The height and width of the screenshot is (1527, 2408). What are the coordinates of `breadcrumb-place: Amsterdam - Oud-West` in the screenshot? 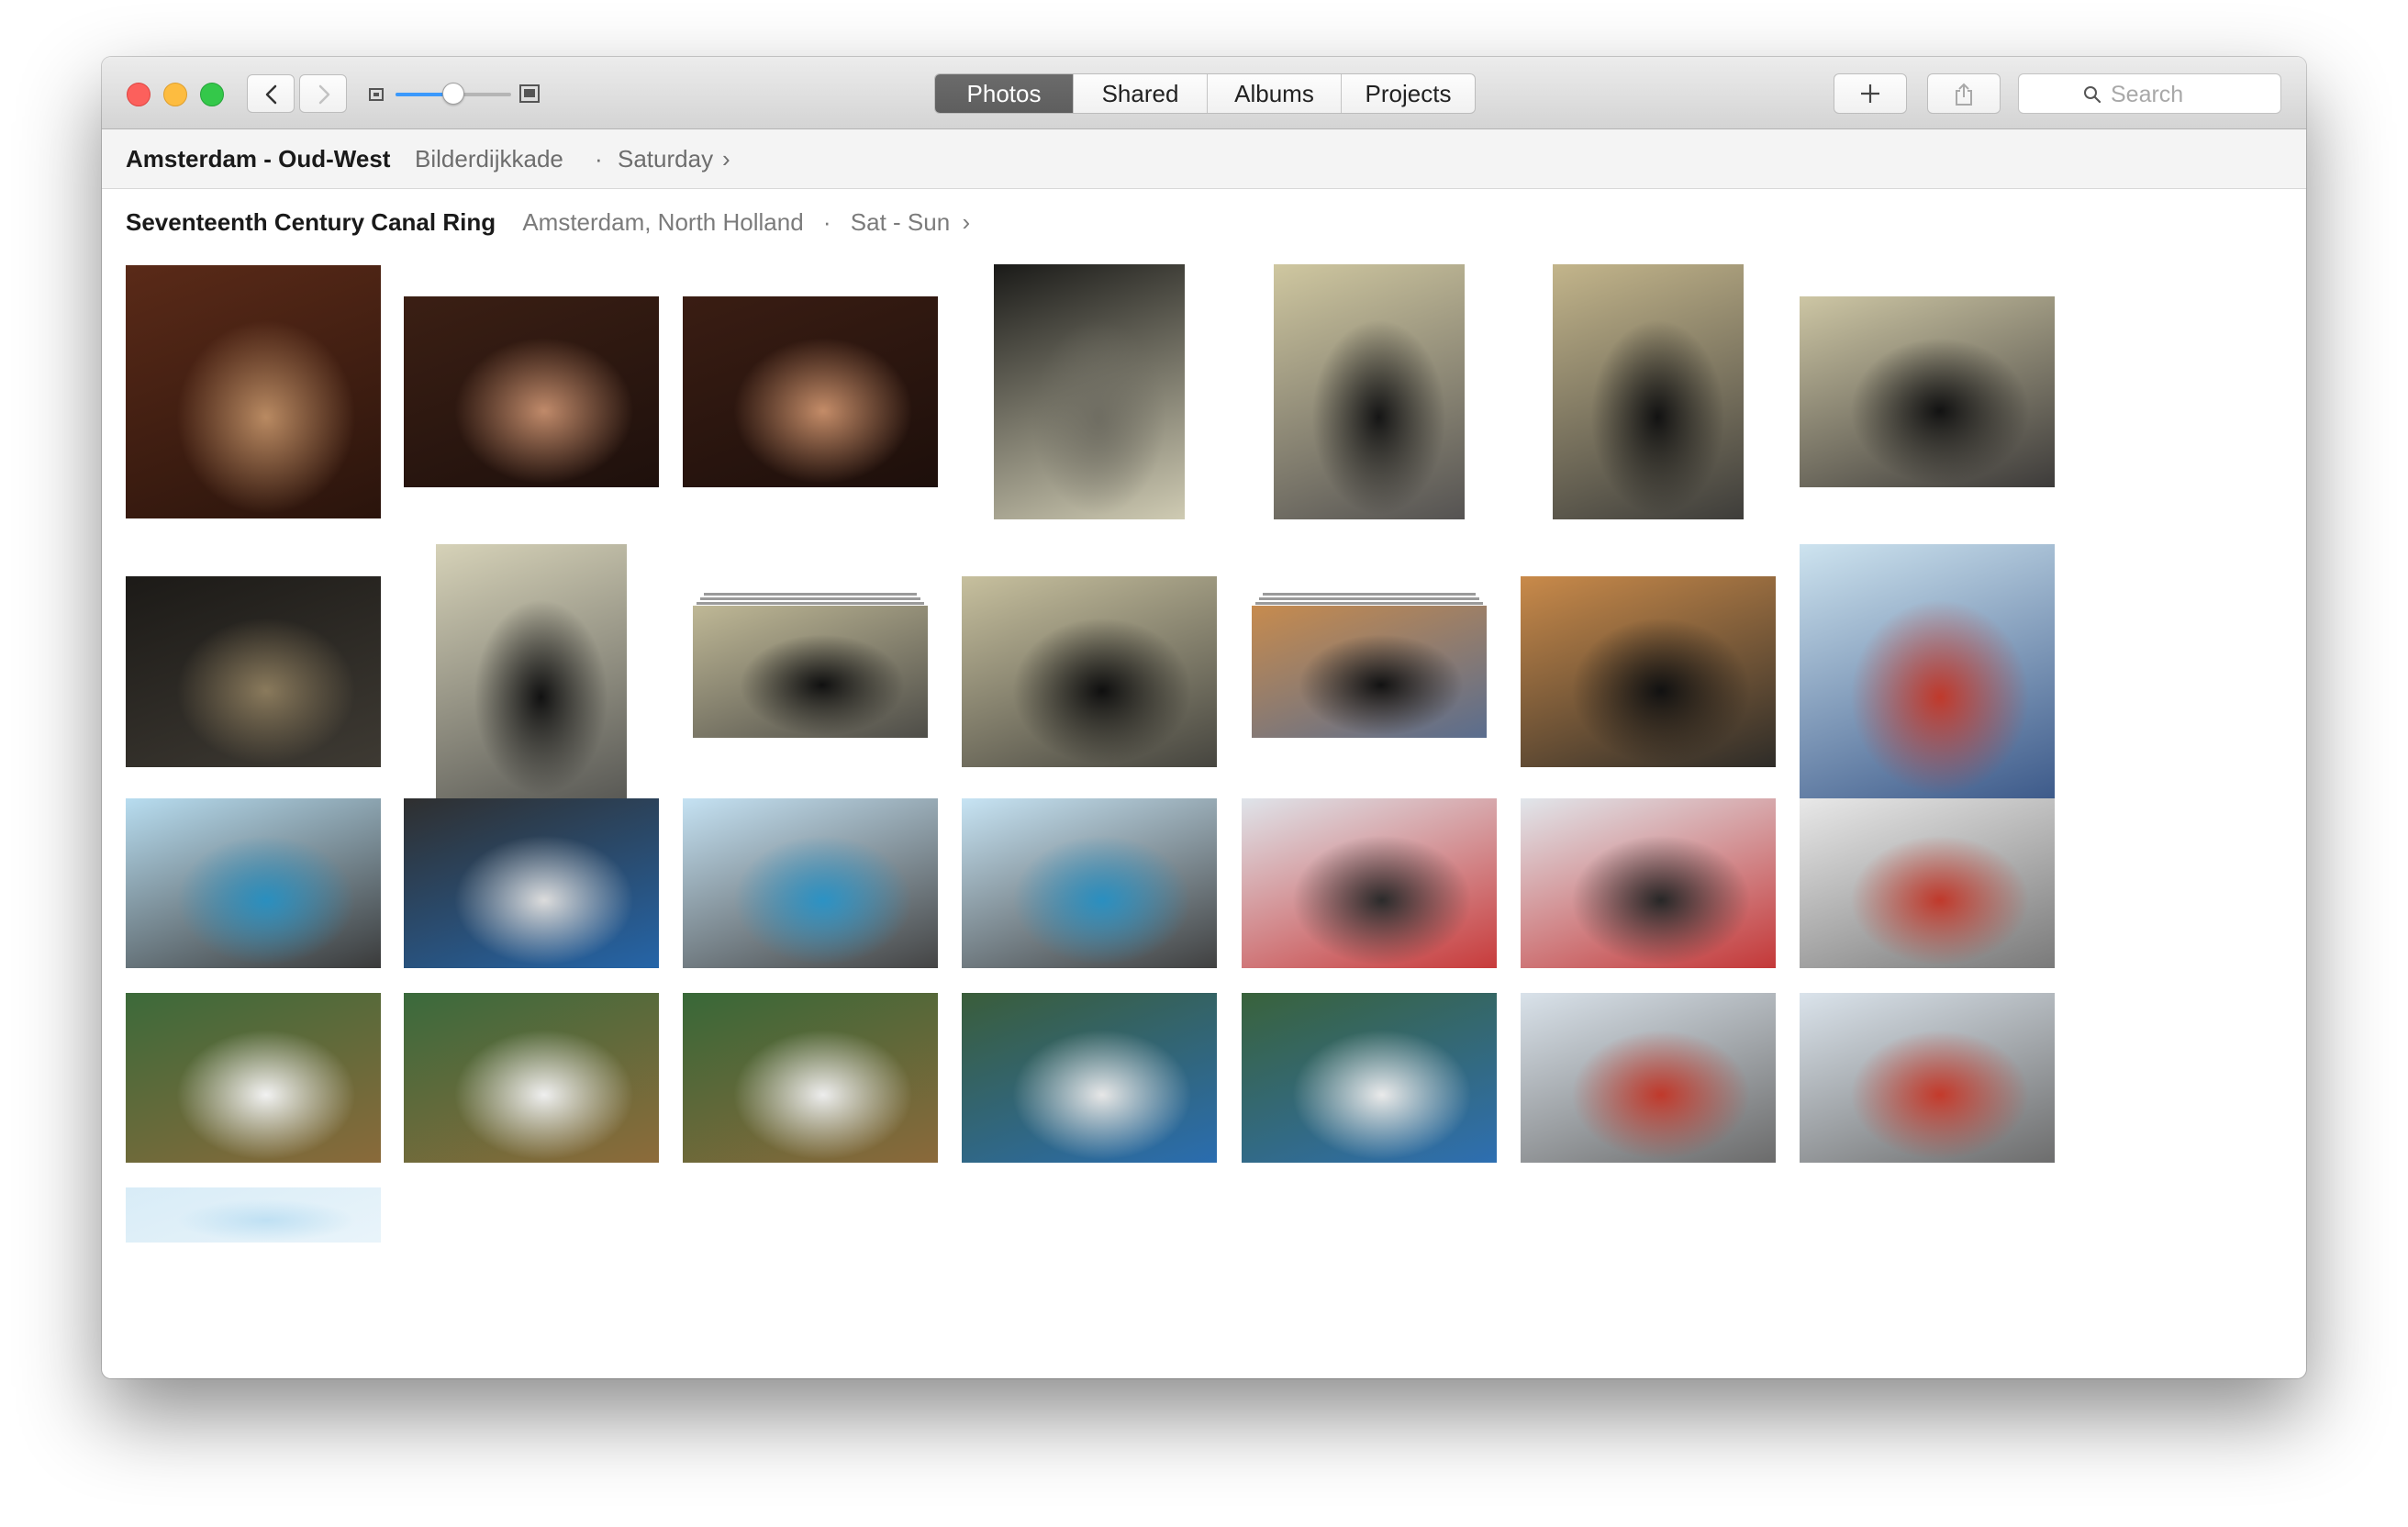 It's located at (258, 159).